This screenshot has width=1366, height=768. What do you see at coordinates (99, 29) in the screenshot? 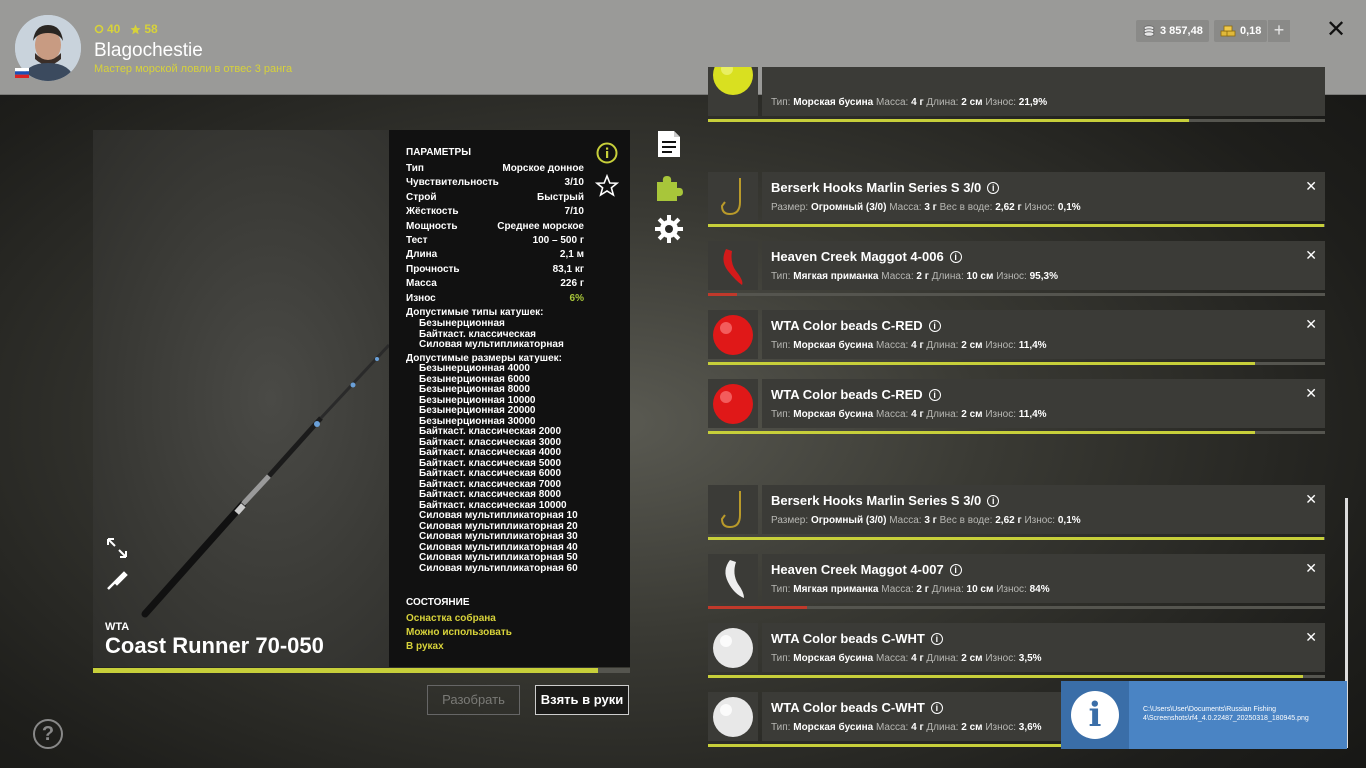
I see `level-icon` at bounding box center [99, 29].